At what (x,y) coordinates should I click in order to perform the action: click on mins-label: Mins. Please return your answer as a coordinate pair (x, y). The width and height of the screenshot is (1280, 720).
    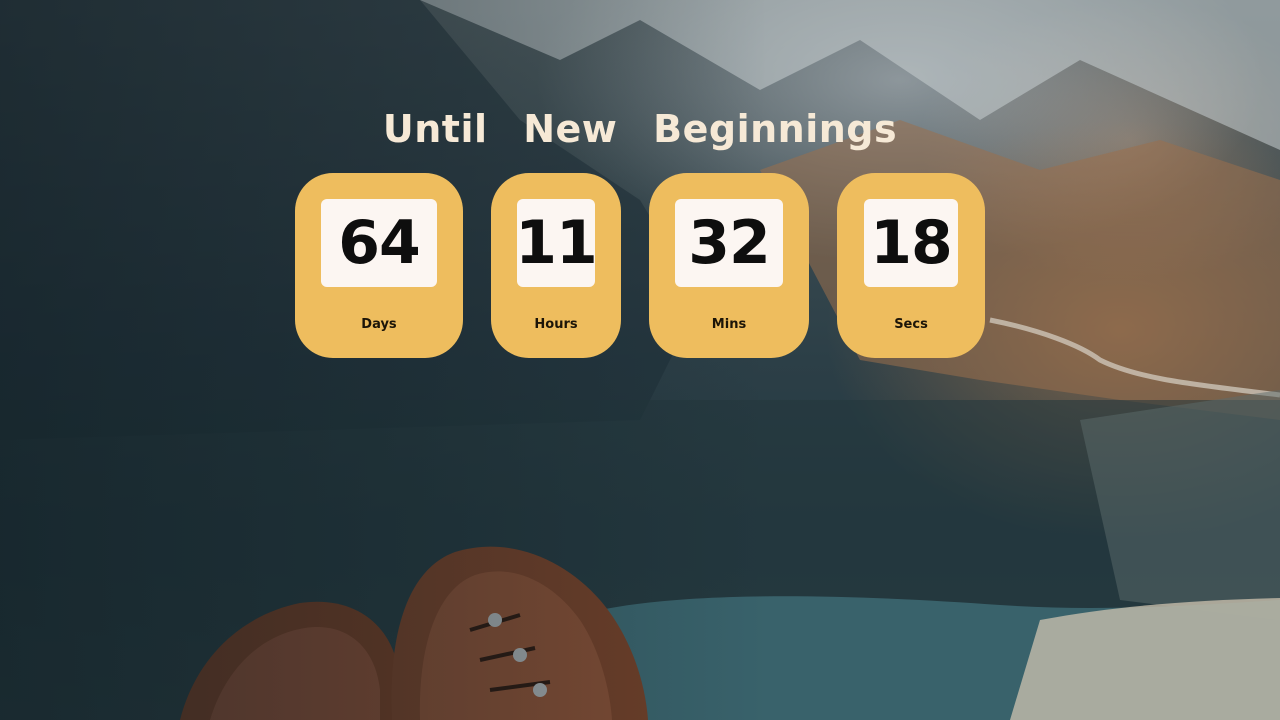
    Looking at the image, I should click on (729, 324).